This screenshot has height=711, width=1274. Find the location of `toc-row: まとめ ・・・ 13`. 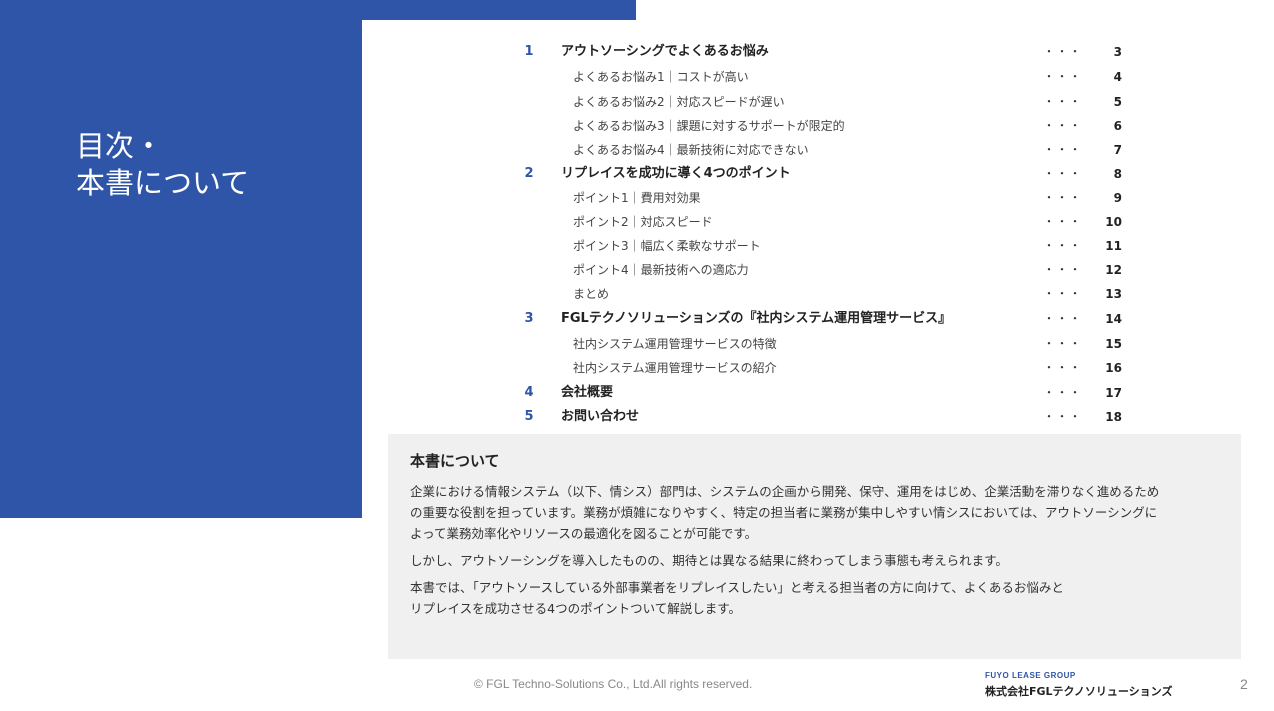

toc-row: まとめ ・・・ 13 is located at coordinates (637, 294).